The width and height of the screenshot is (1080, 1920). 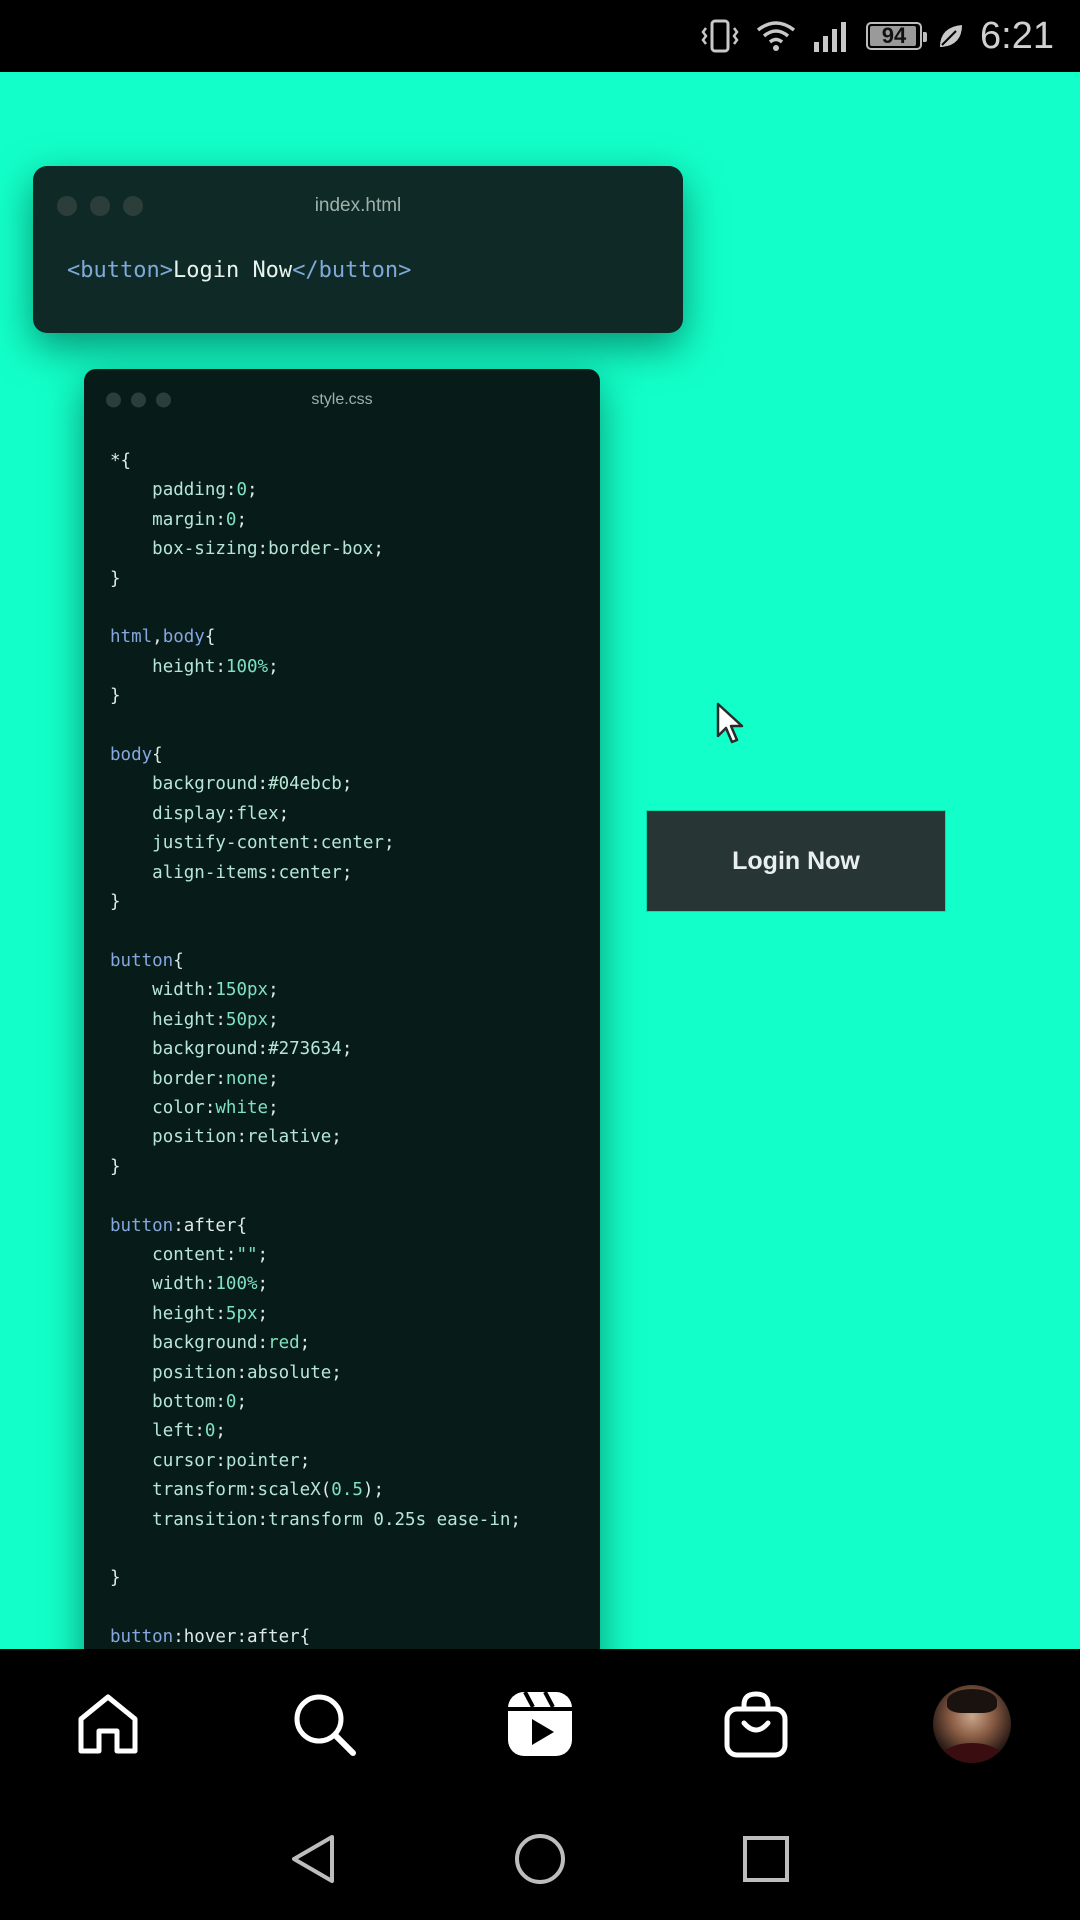 I want to click on nav-profile, so click(x=972, y=1724).